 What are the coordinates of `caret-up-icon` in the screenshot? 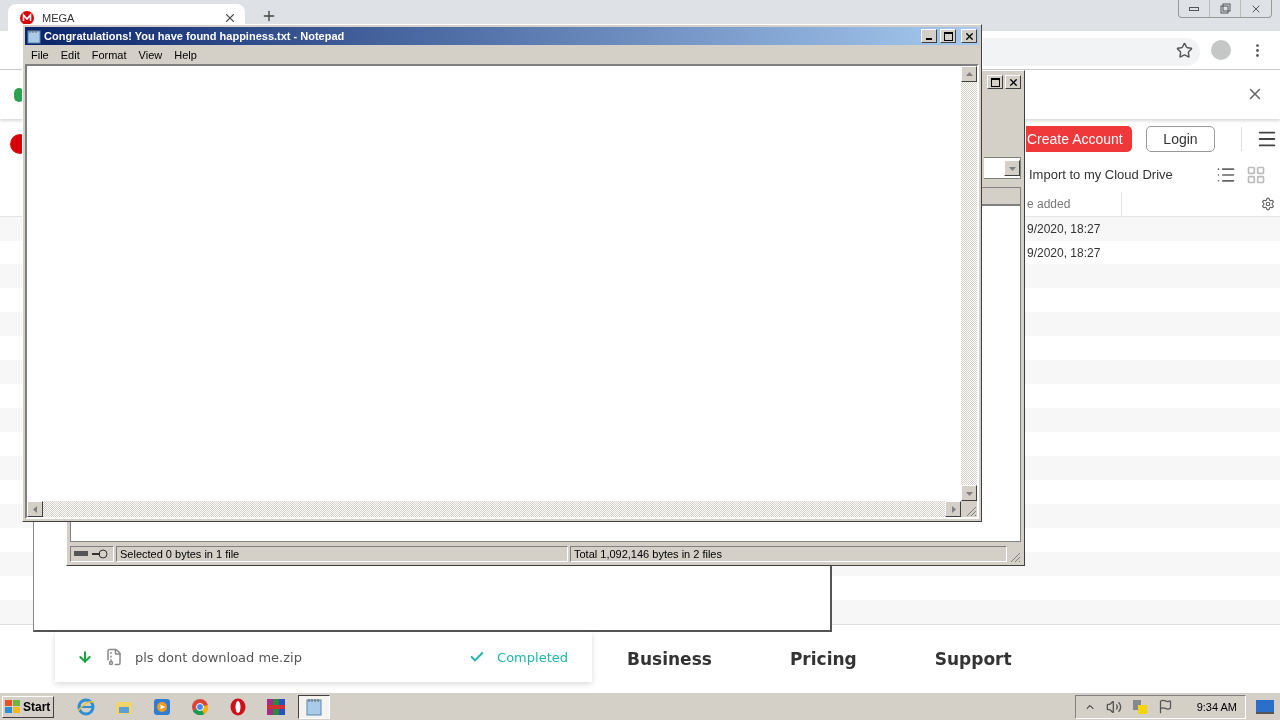 It's located at (969, 74).